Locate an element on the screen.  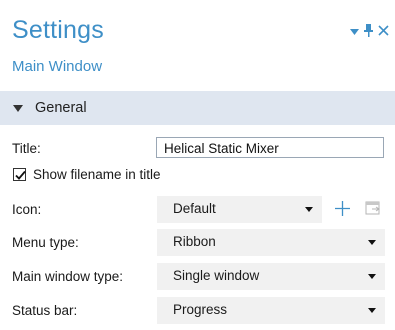
status-bar-select: Progress is located at coordinates (271, 310).